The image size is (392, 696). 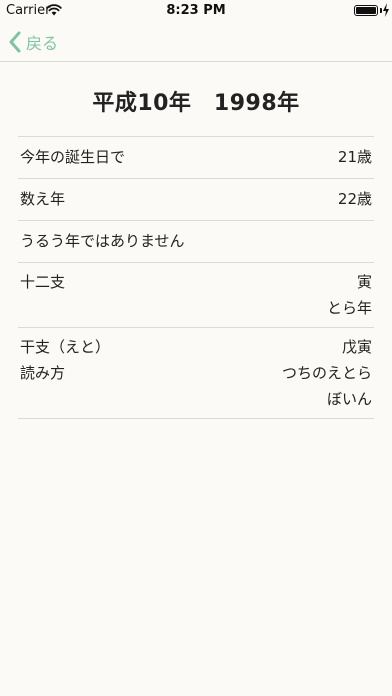 What do you see at coordinates (196, 295) in the screenshot?
I see `row-junishi: 十二支 寅 とら年` at bounding box center [196, 295].